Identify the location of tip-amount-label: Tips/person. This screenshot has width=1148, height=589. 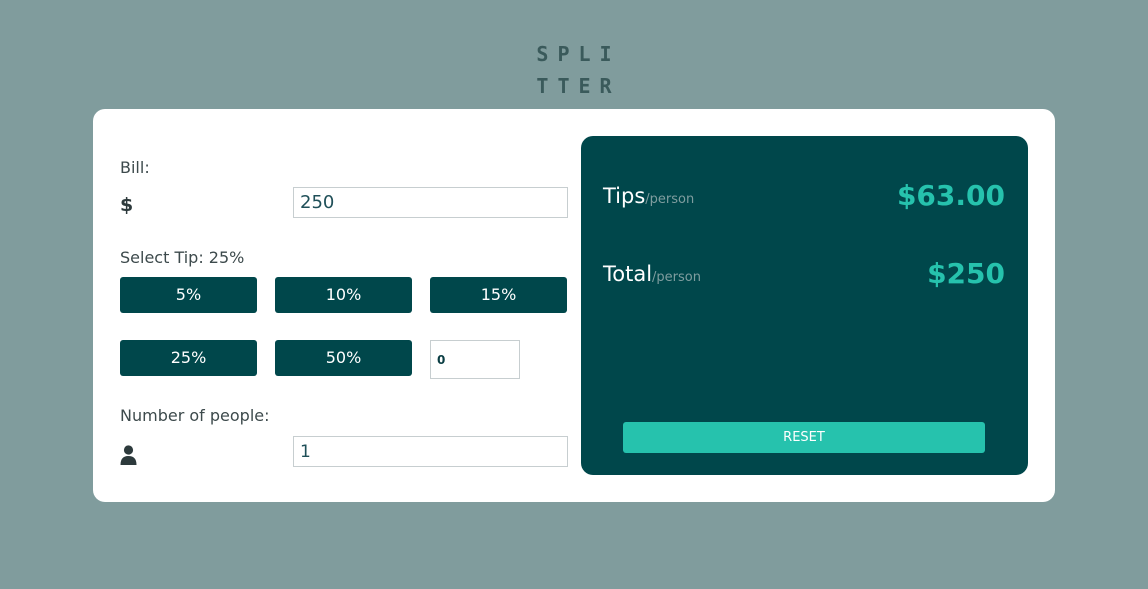
(648, 196).